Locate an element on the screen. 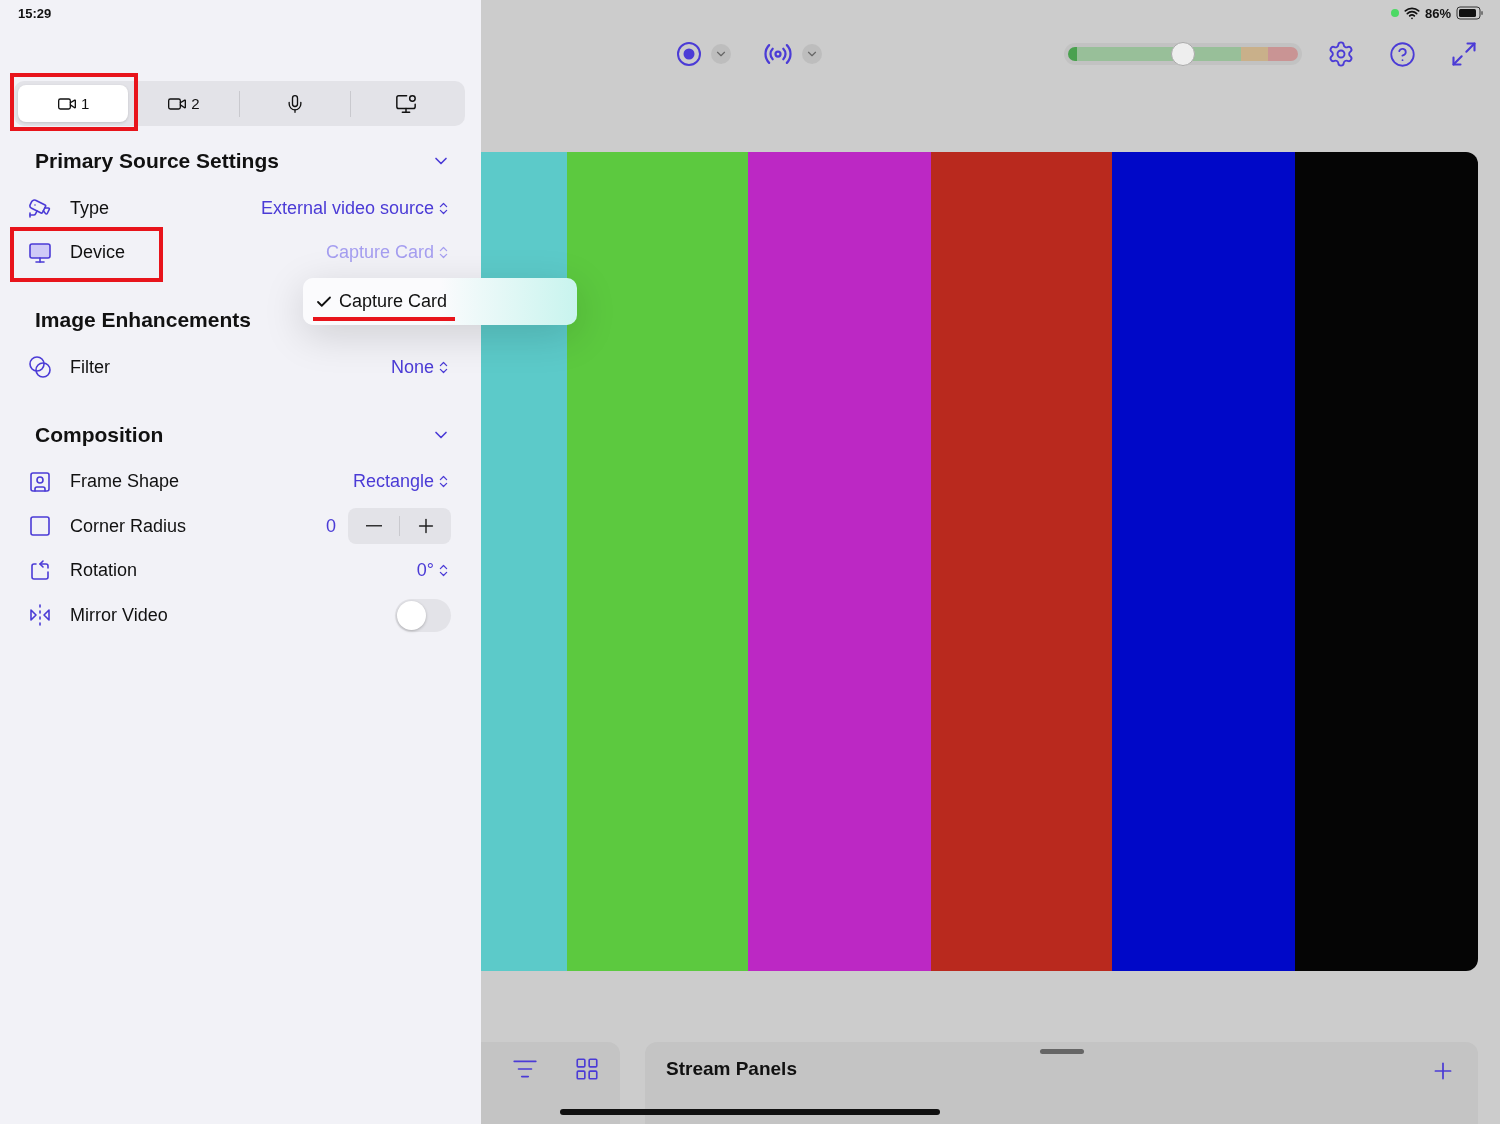 This screenshot has height=1124, width=1500. stepper-value: 0 is located at coordinates (331, 526).